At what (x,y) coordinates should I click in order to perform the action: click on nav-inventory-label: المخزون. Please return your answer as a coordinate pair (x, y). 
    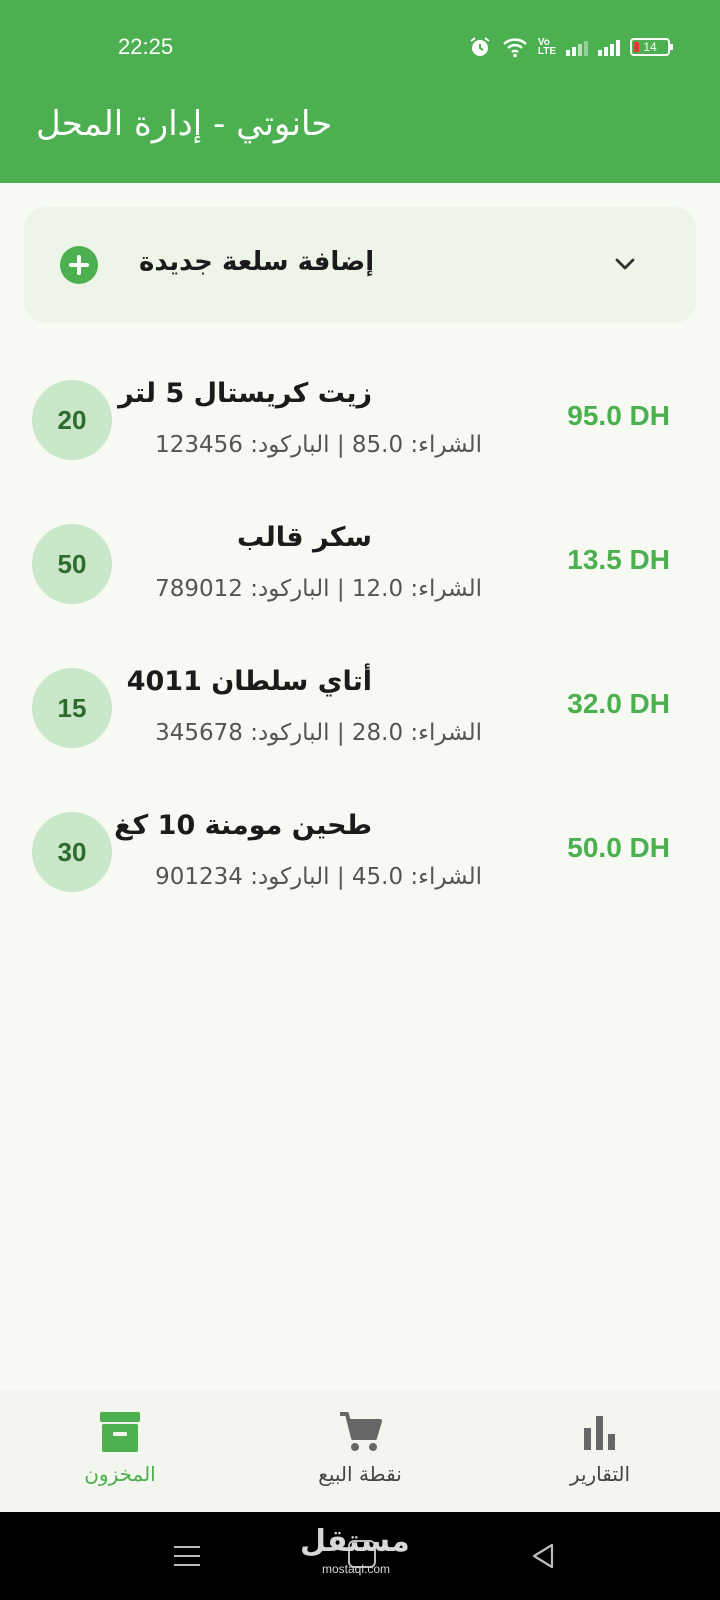
    Looking at the image, I should click on (120, 1474).